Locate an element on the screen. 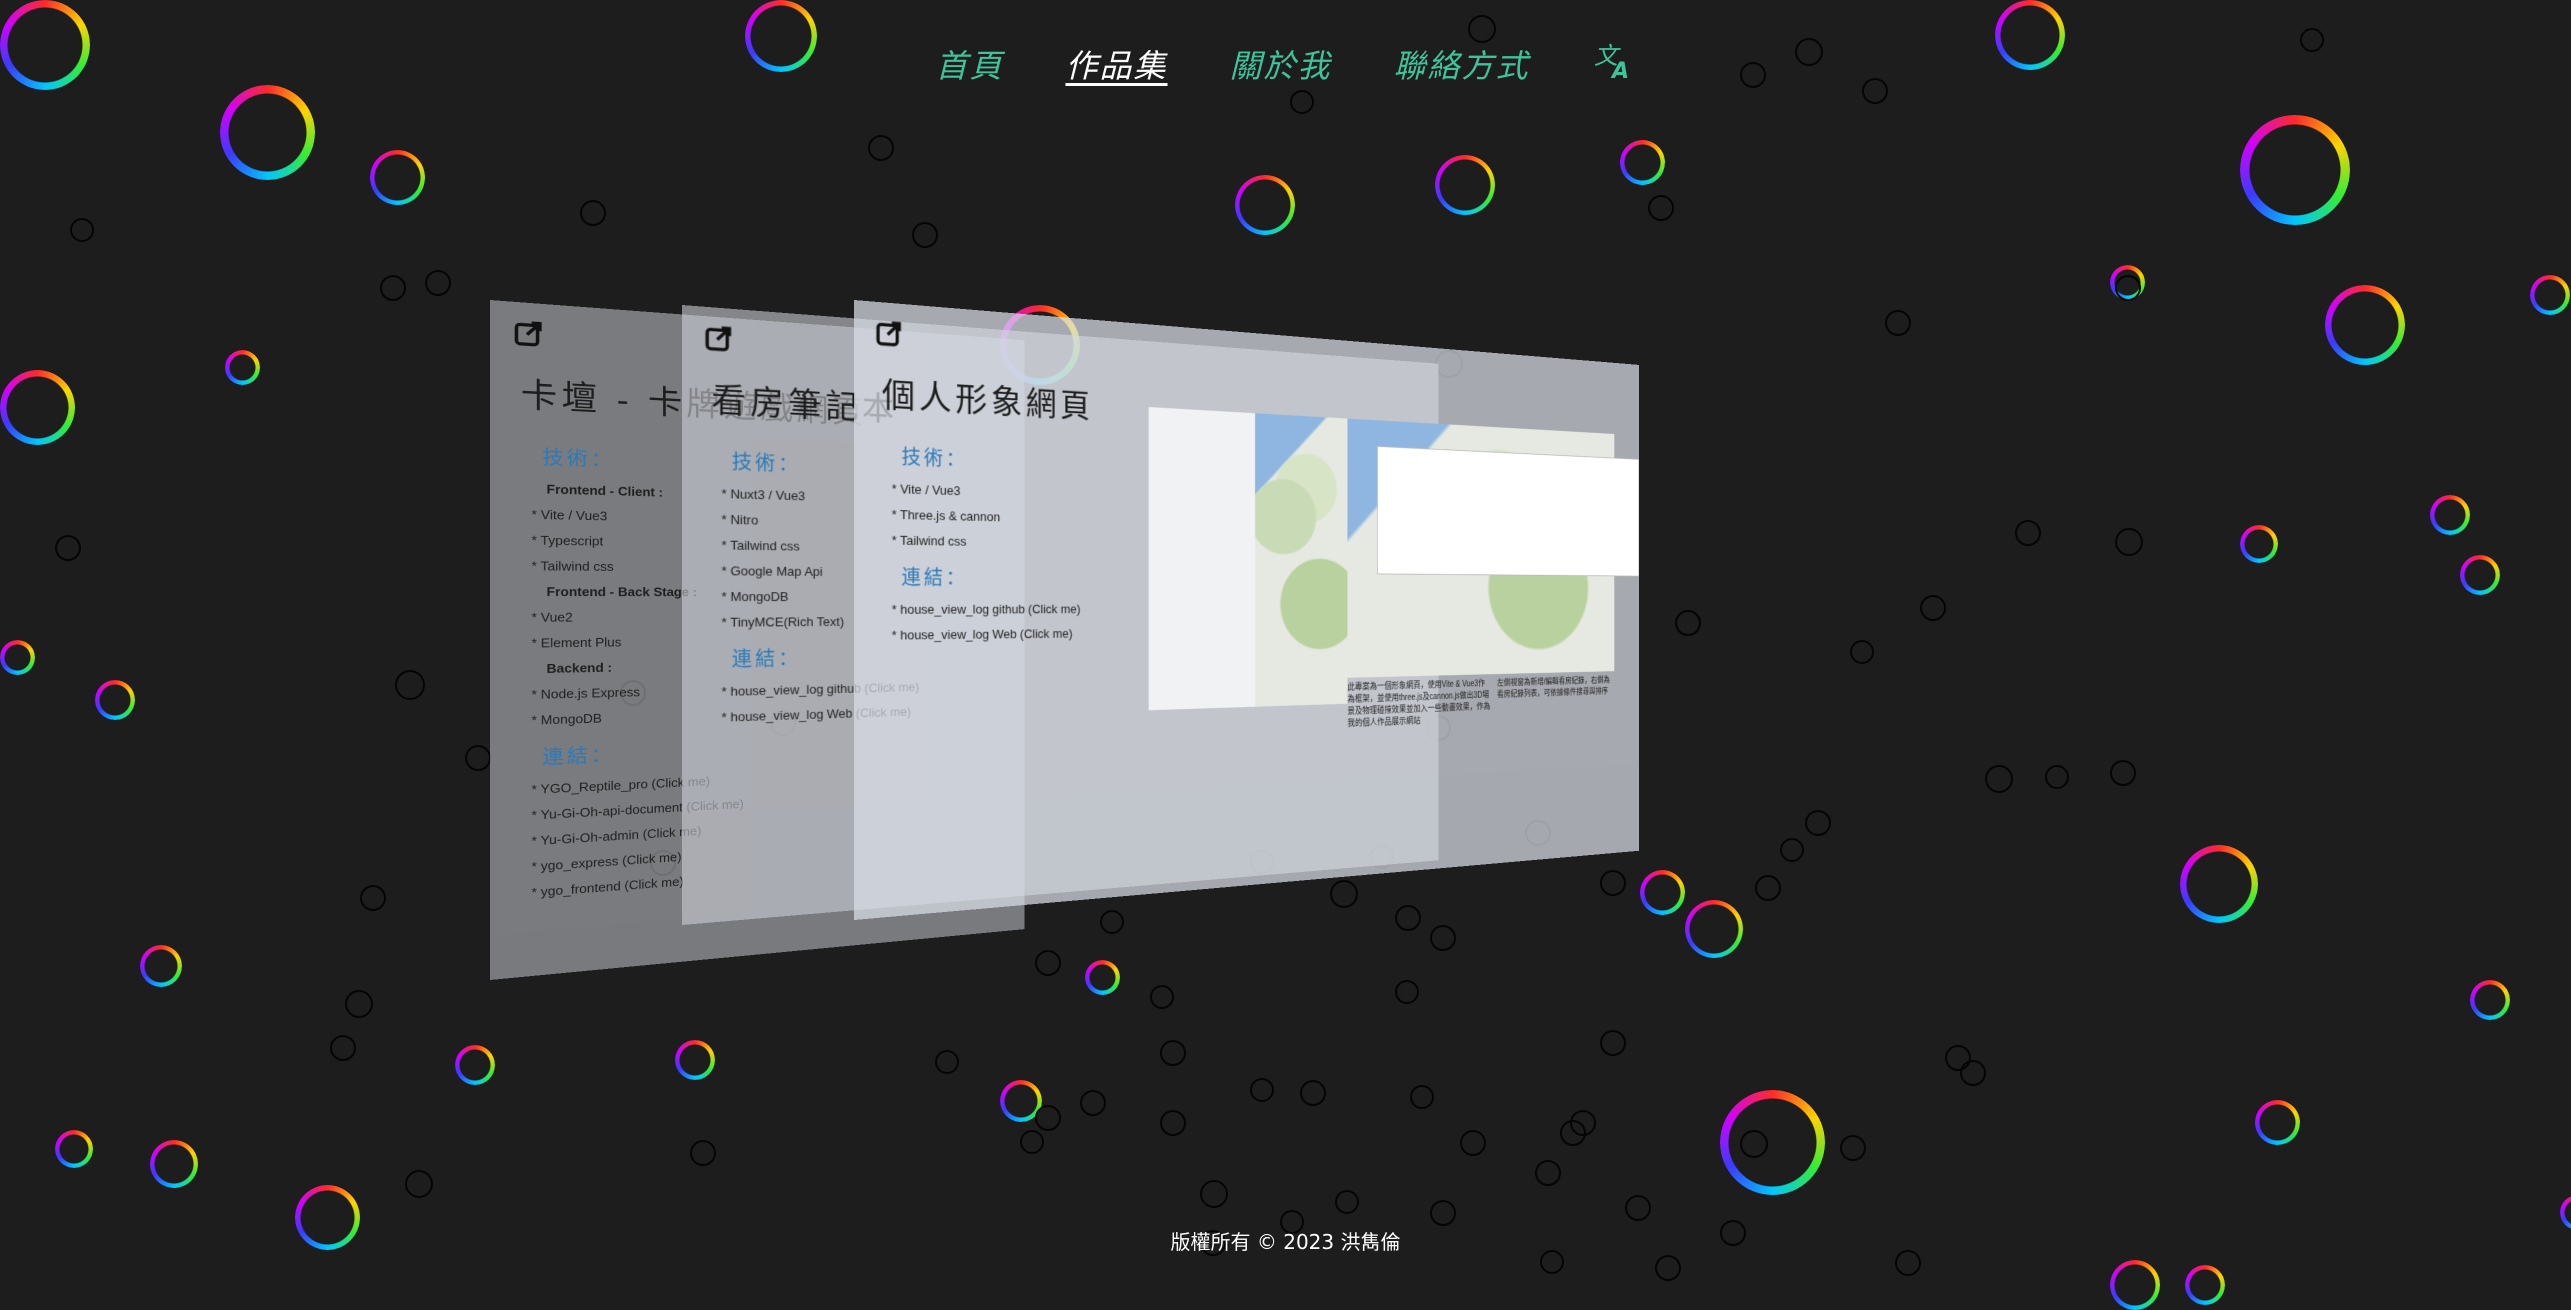 Image resolution: width=2571 pixels, height=1310 pixels. caption-right: 左側視窗為新增/編輯看房紀錄，右側為看房紀錄列表，可依據條件搜尋與排序 is located at coordinates (1555, 688).